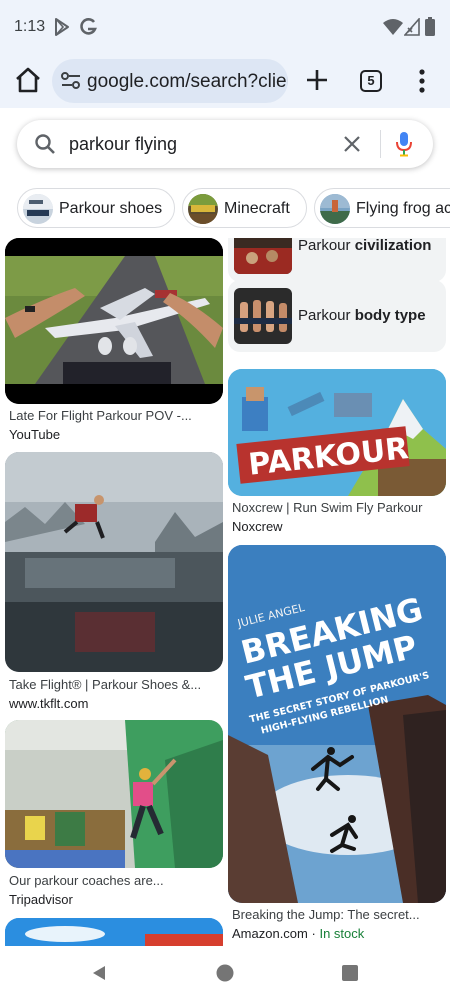  What do you see at coordinates (225, 28) in the screenshot?
I see `status-bar: 1:13` at bounding box center [225, 28].